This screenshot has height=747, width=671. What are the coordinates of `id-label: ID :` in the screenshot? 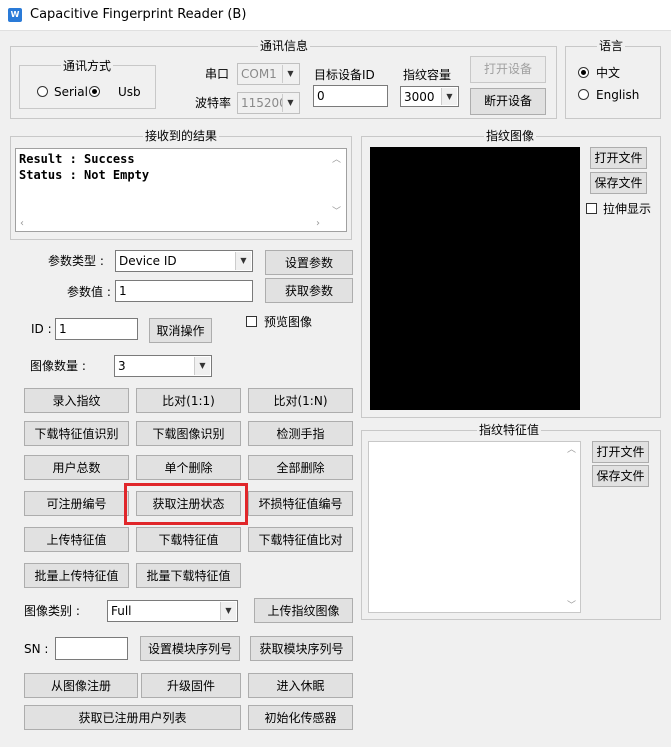 It's located at (41, 329).